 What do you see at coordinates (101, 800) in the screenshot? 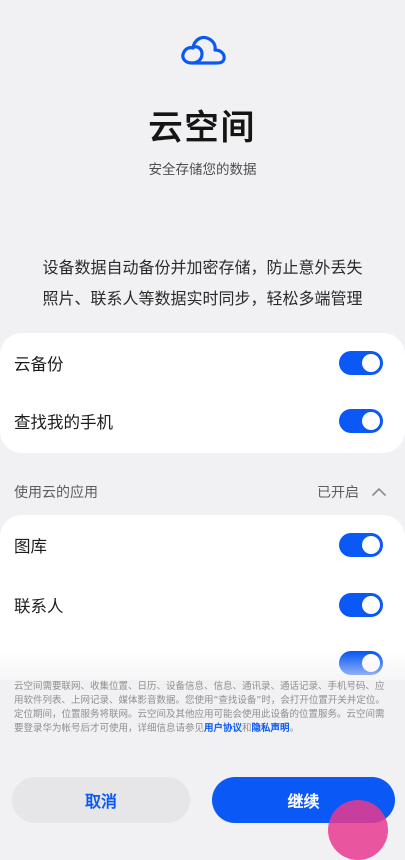
I see `cancel-button: 取消` at bounding box center [101, 800].